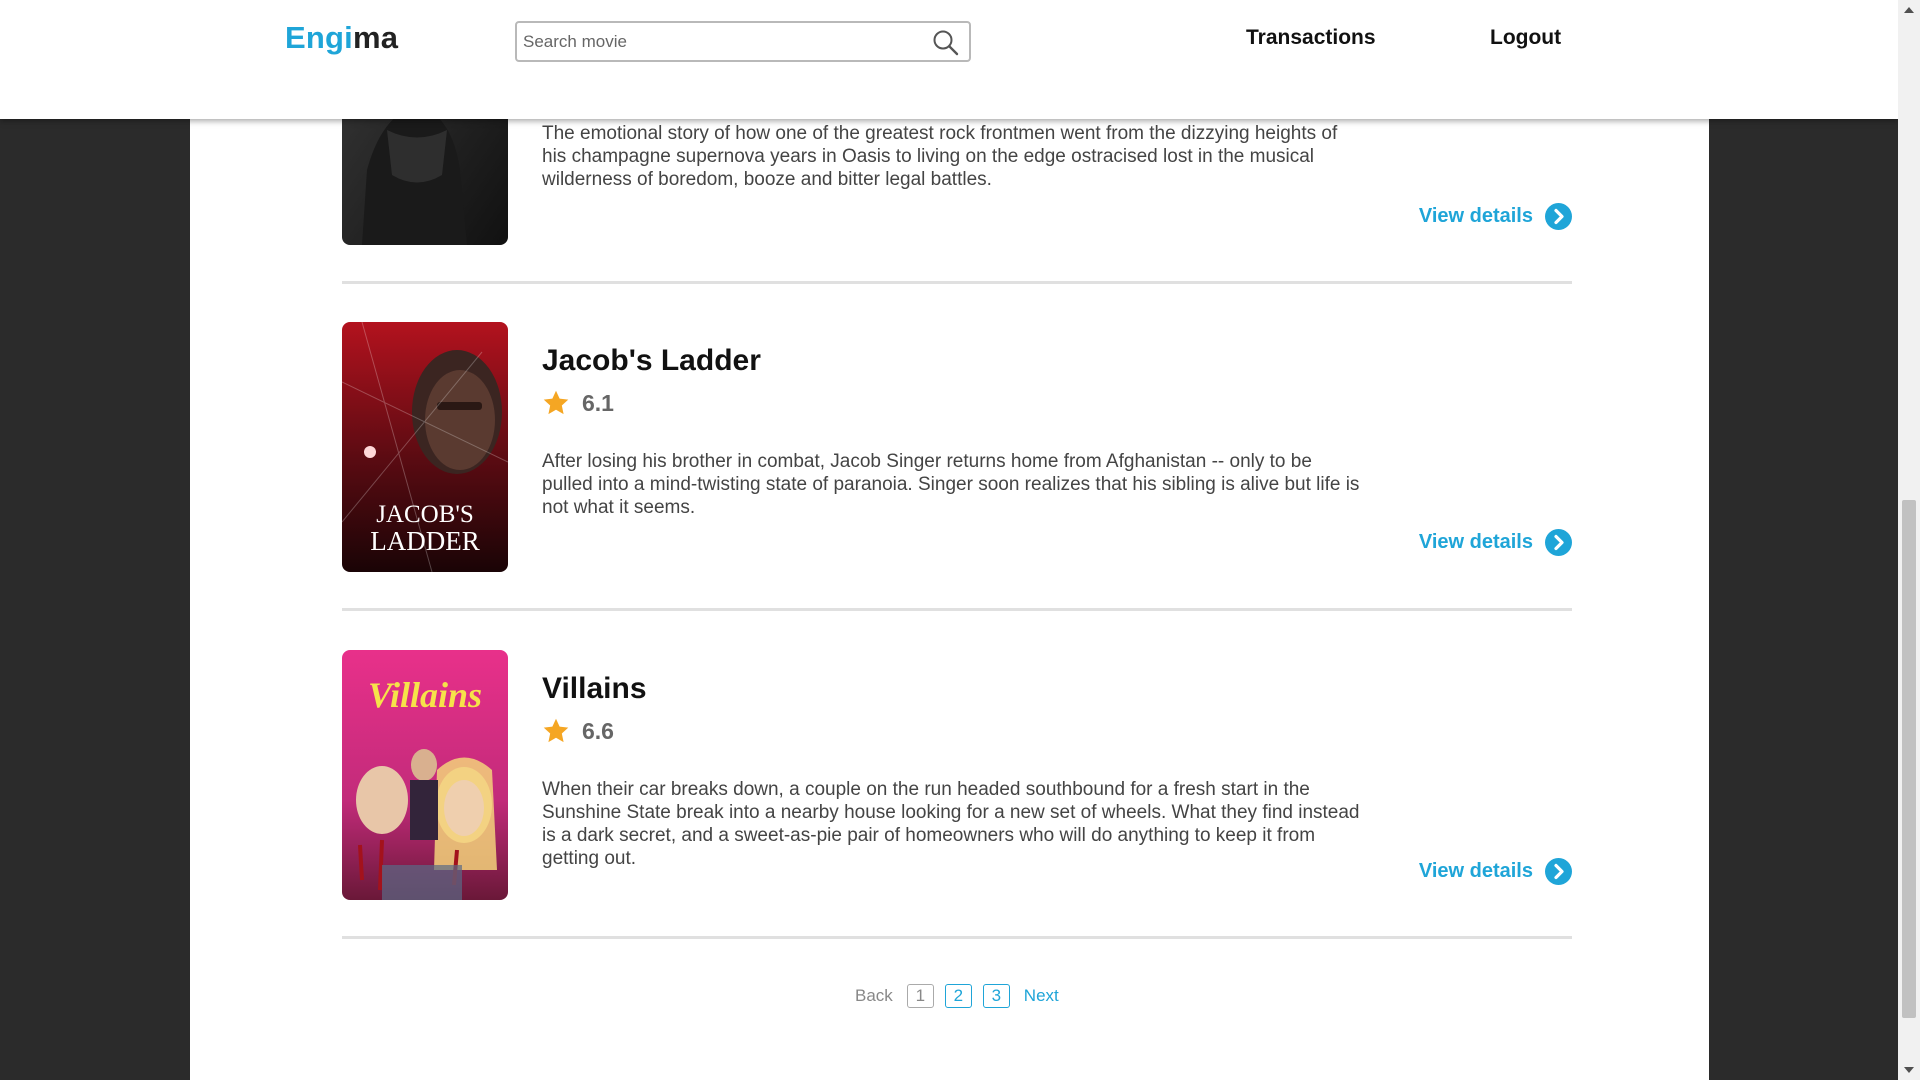  Describe the element at coordinates (594, 689) in the screenshot. I see `movie-title: Villains` at that location.